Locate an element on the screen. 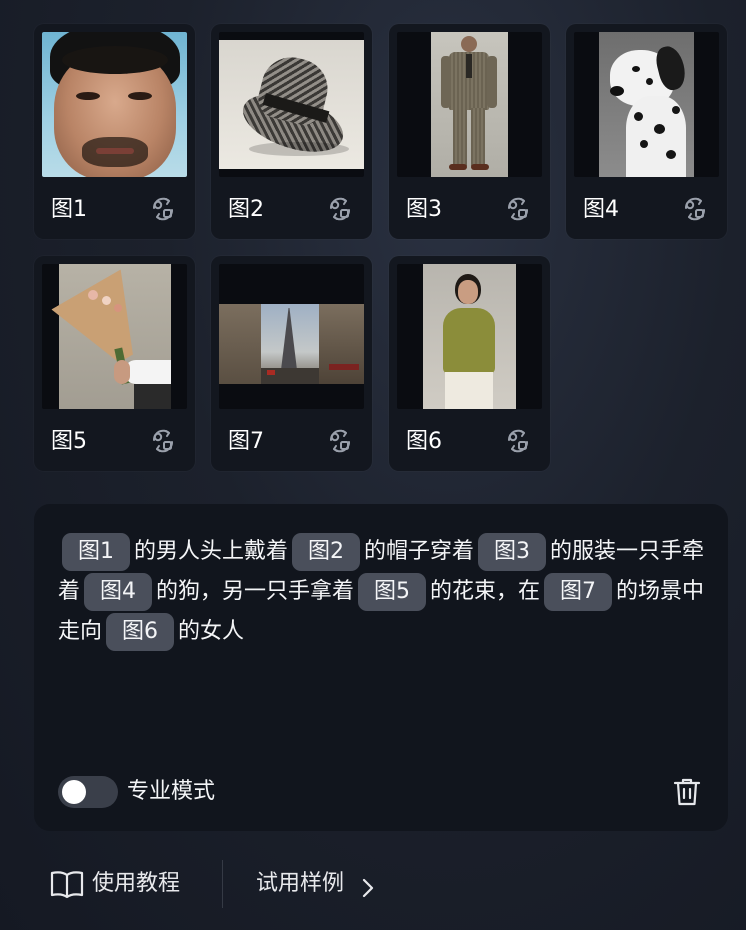 Image resolution: width=746 pixels, height=930 pixels. image-card-7: 图7 is located at coordinates (291, 363).